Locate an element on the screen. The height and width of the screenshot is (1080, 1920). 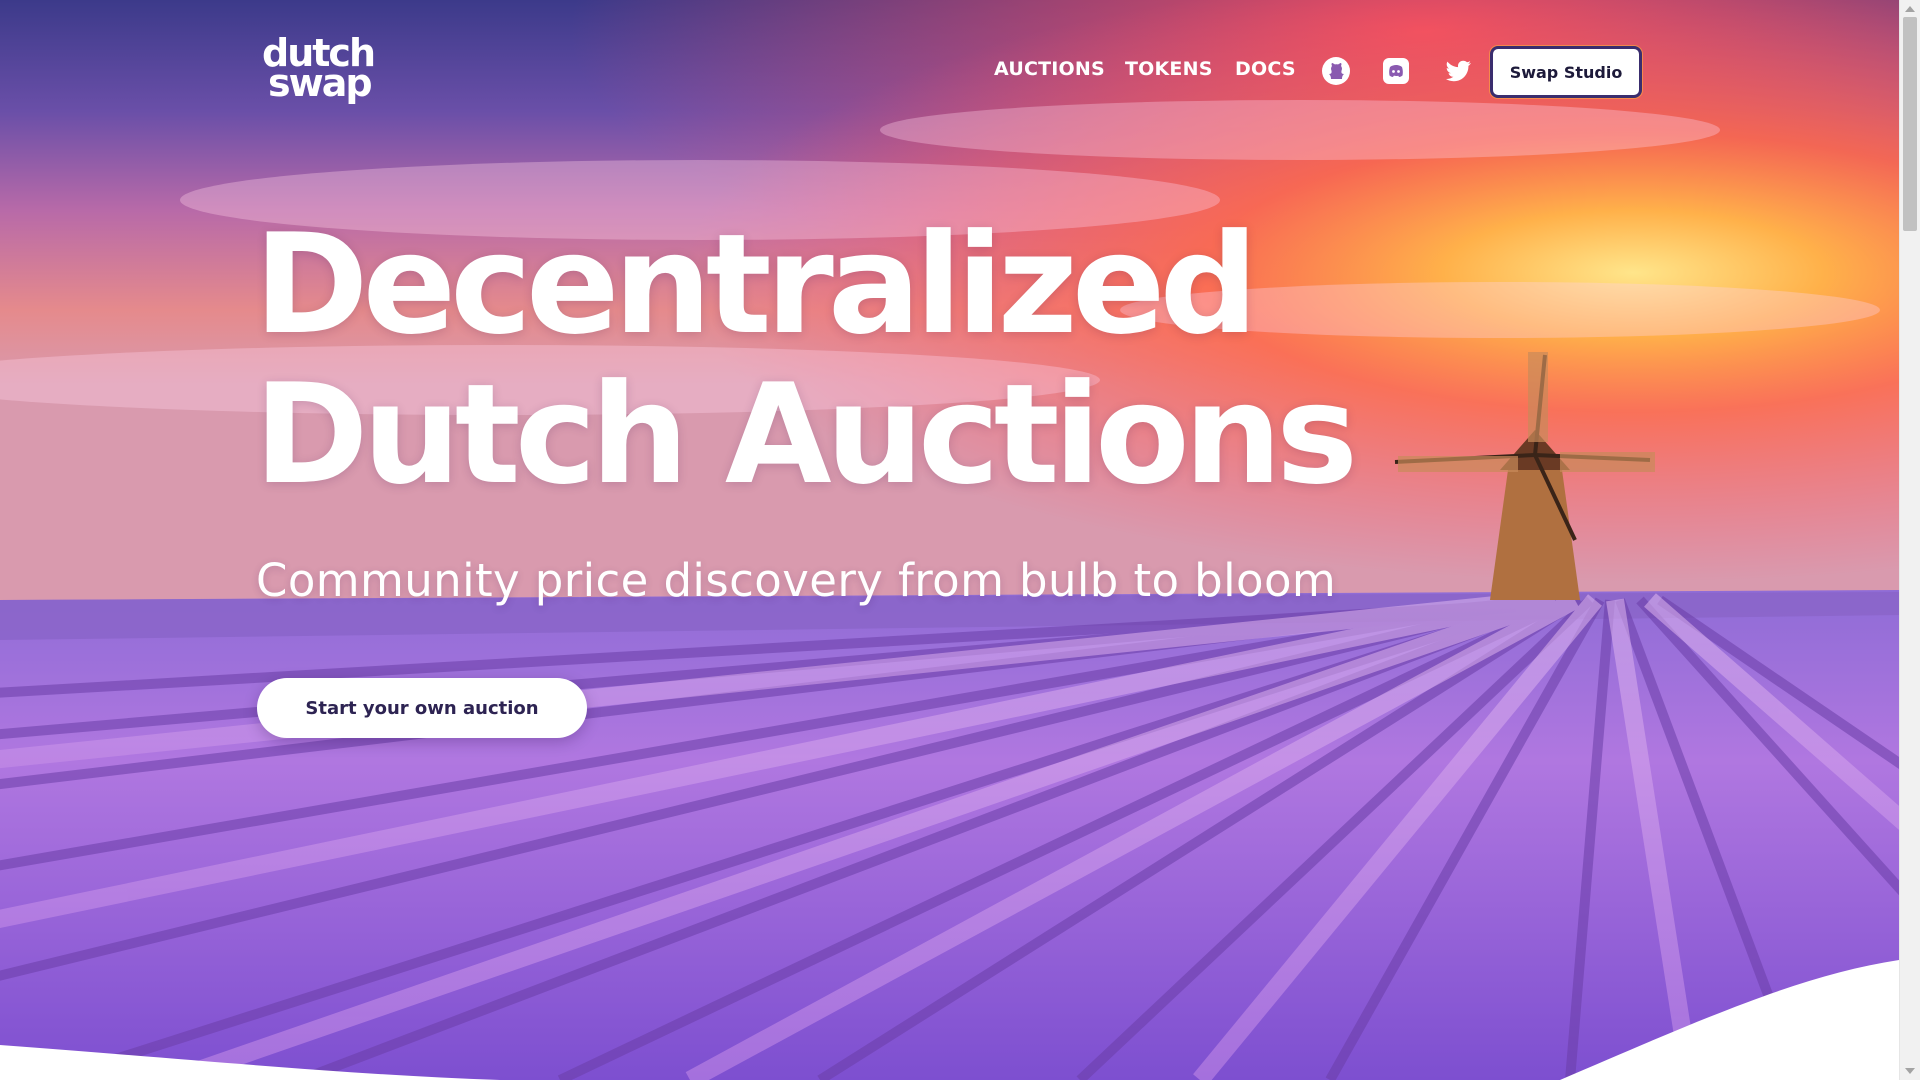
swap-studio-button: Swap Studio is located at coordinates (1566, 72).